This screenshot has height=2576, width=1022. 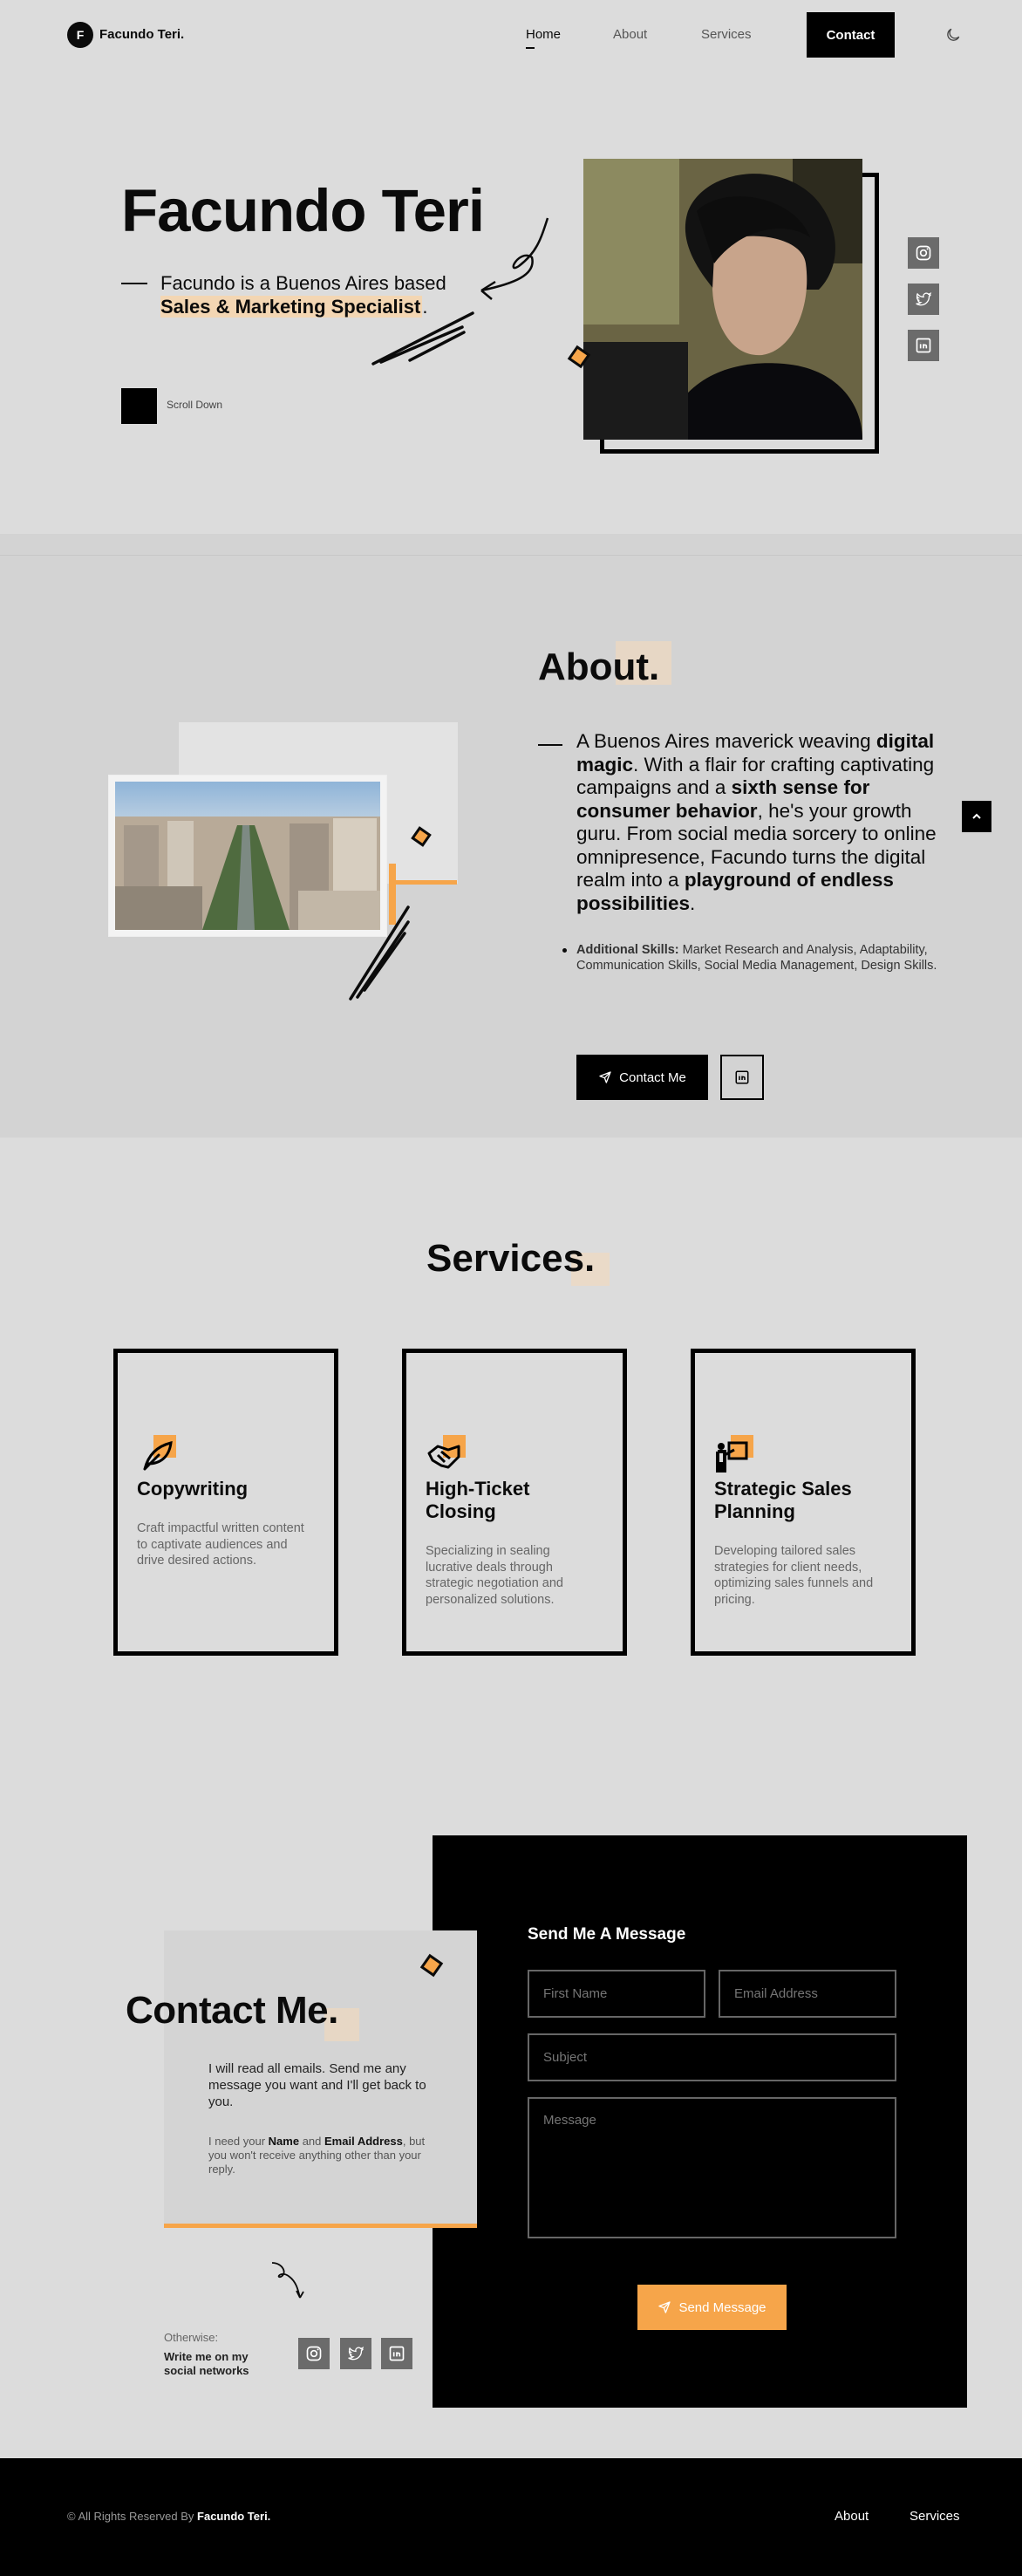 I want to click on handshake-icon, so click(x=443, y=1457).